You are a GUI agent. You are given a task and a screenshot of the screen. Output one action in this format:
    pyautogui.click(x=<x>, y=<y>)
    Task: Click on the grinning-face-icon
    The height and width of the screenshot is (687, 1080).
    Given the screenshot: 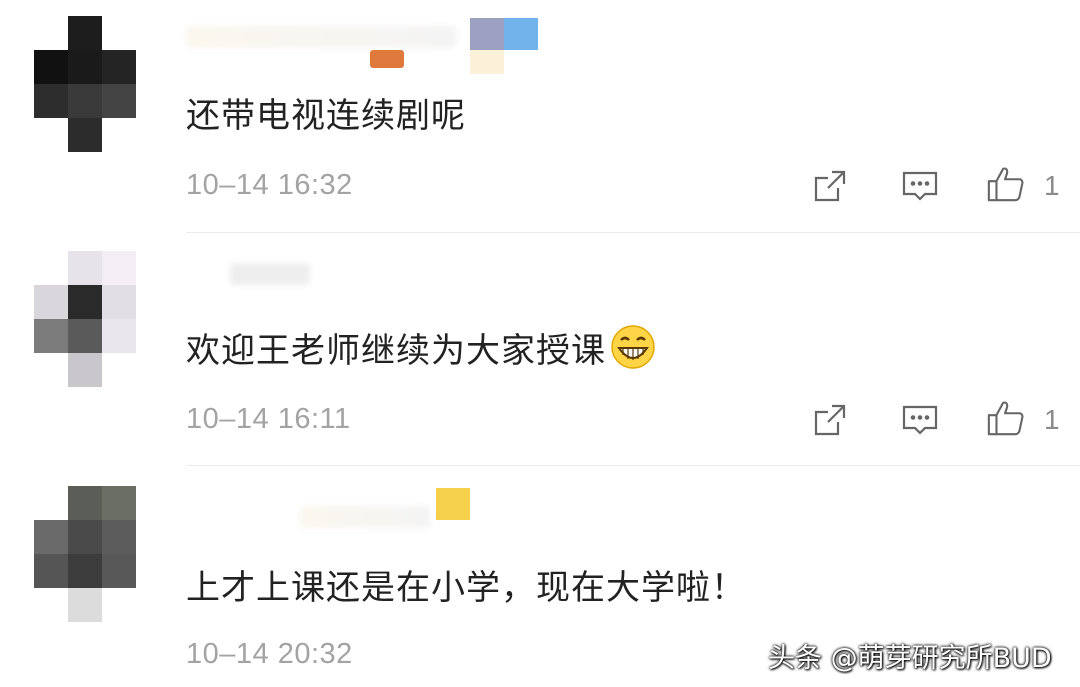 What is the action you would take?
    pyautogui.click(x=633, y=351)
    